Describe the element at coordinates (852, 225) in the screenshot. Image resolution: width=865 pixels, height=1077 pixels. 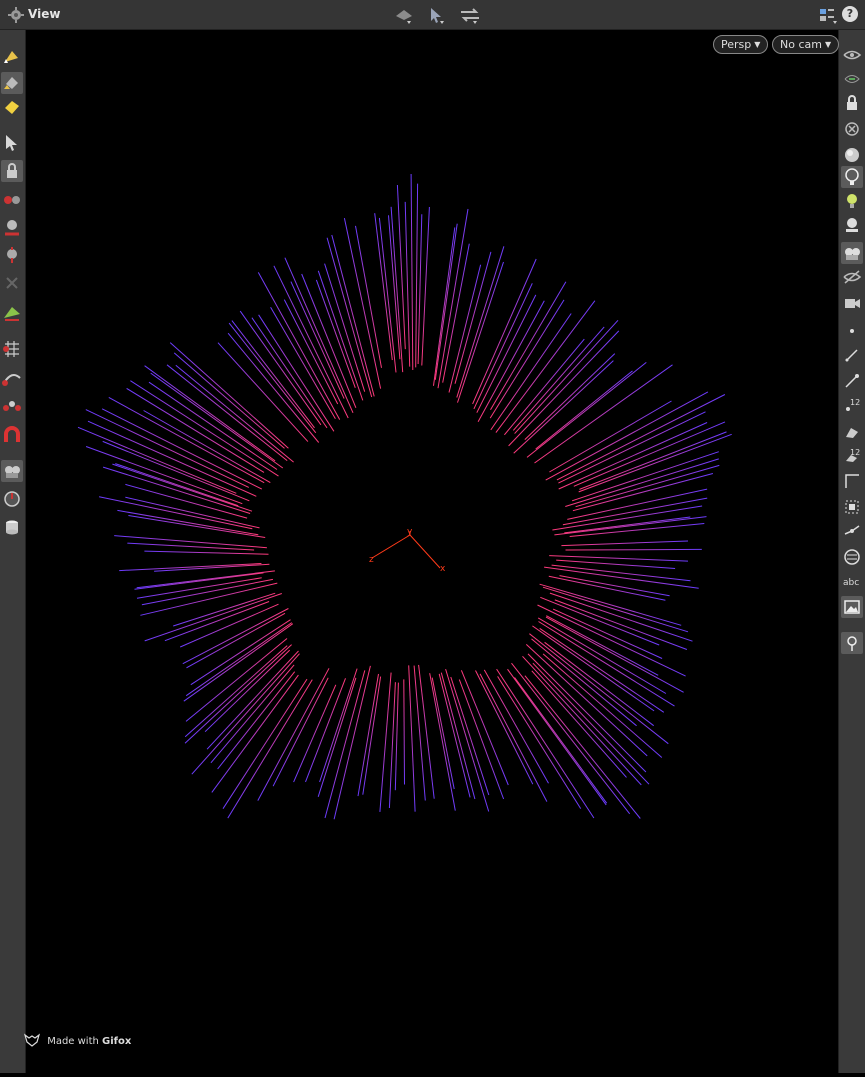
I see `skull-icon` at that location.